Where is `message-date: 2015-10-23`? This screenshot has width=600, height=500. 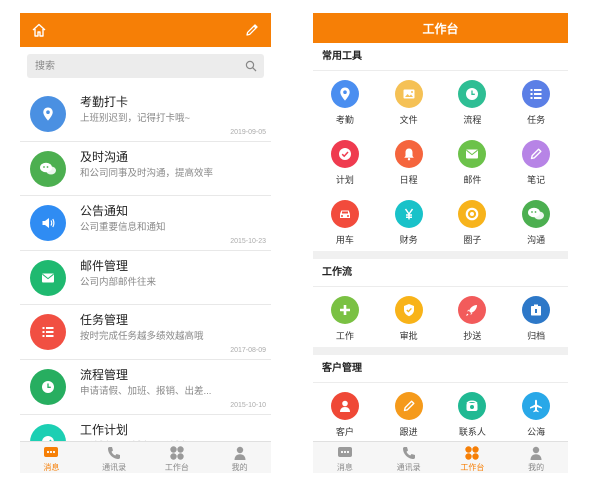 message-date: 2015-10-23 is located at coordinates (248, 241).